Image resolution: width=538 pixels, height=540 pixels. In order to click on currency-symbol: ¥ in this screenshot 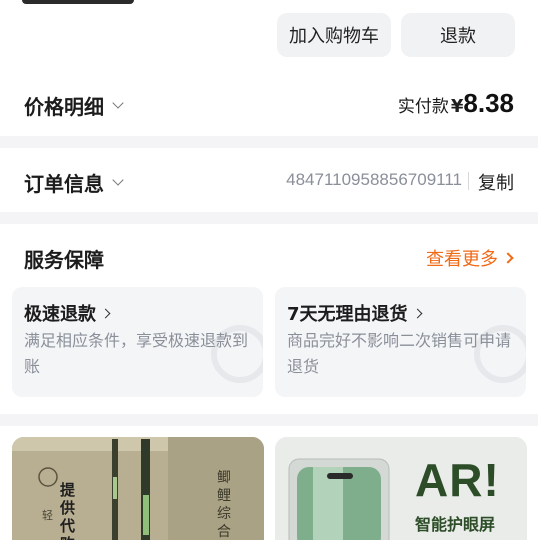, I will do `click(457, 106)`.